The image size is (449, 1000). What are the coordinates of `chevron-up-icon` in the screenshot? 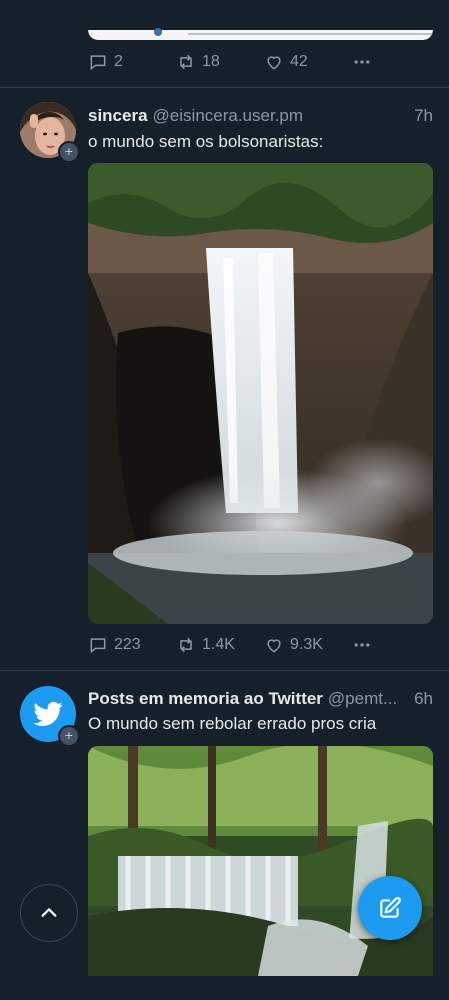 It's located at (49, 912).